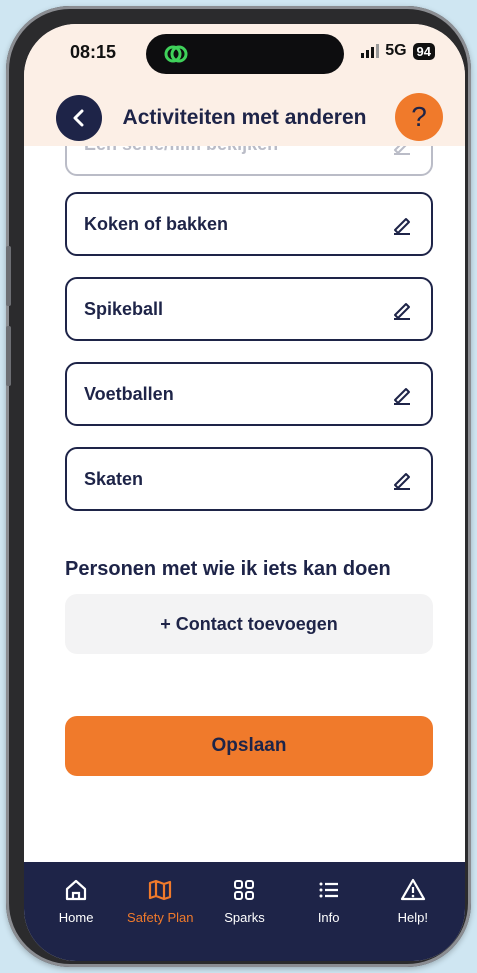  I want to click on activity-item: Skaten, so click(249, 479).